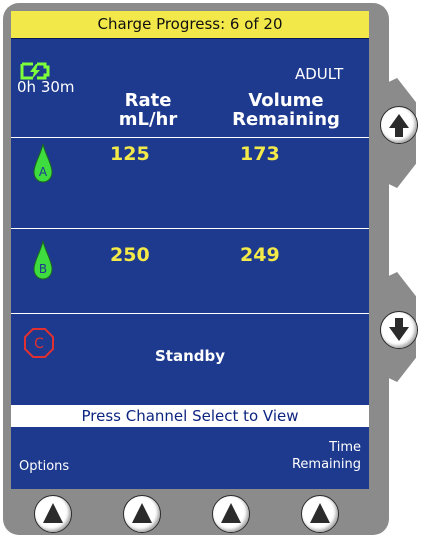 The image size is (422, 539). Describe the element at coordinates (148, 100) in the screenshot. I see `rate-header-line1: Rate` at that location.